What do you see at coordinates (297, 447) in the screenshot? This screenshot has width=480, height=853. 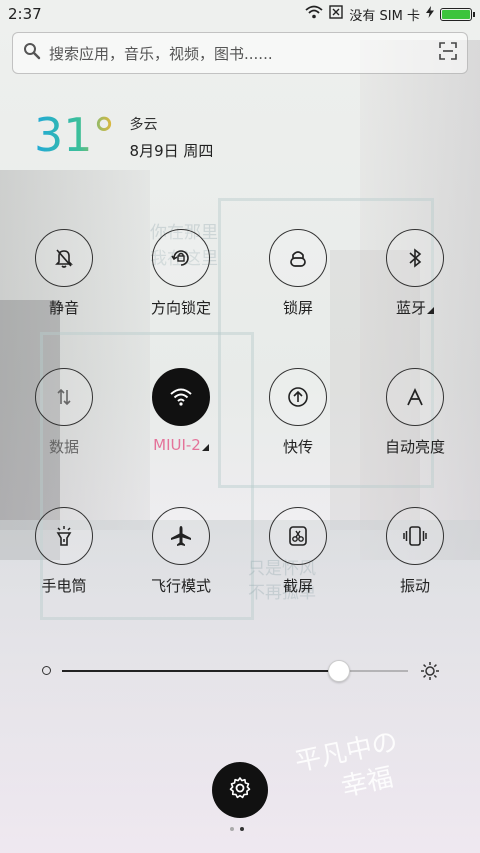 I see `toggle-label: 快传` at bounding box center [297, 447].